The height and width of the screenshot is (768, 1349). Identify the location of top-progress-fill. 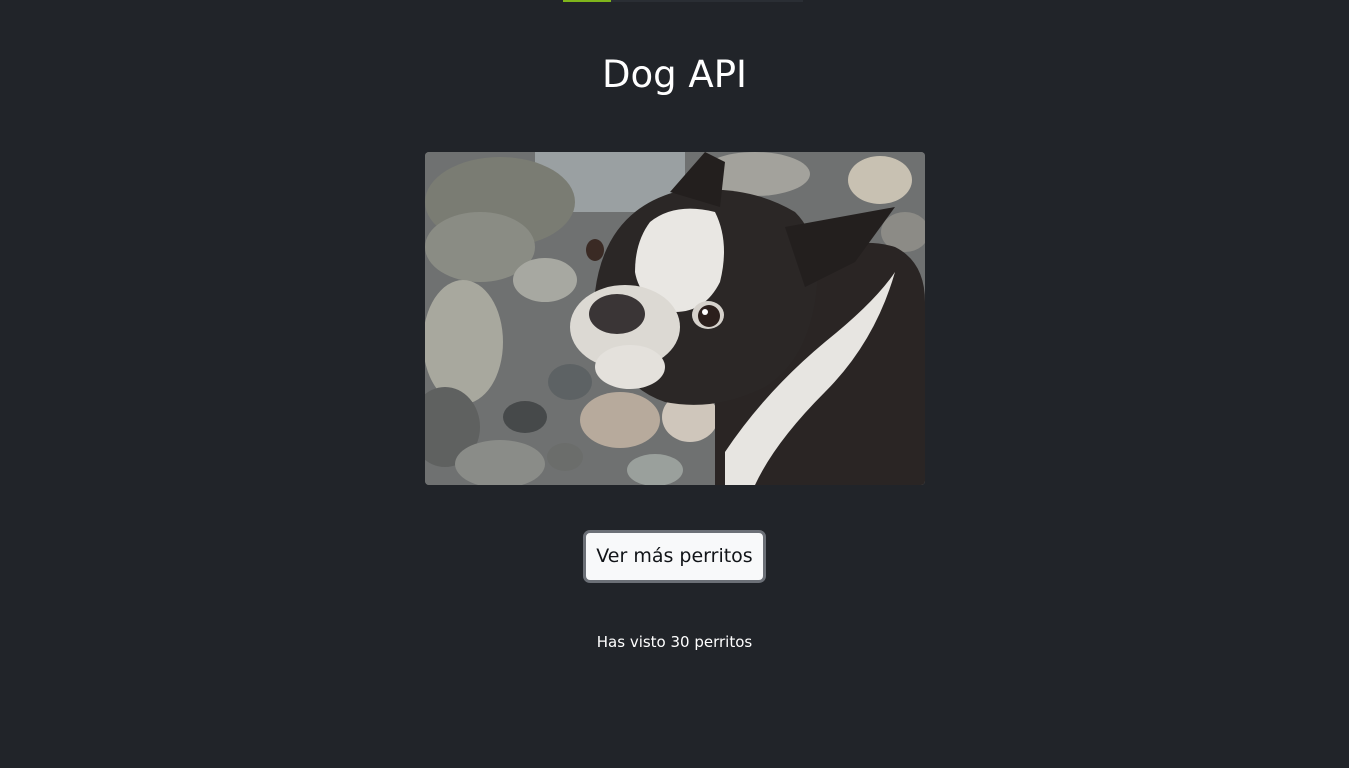
(587, 1).